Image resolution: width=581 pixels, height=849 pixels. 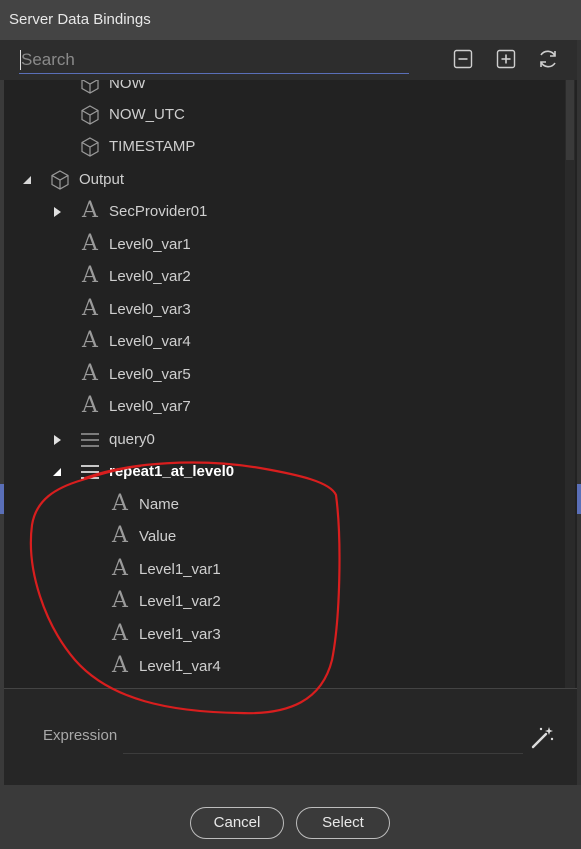 I want to click on tree-item-label: Level0_var1, so click(x=150, y=244).